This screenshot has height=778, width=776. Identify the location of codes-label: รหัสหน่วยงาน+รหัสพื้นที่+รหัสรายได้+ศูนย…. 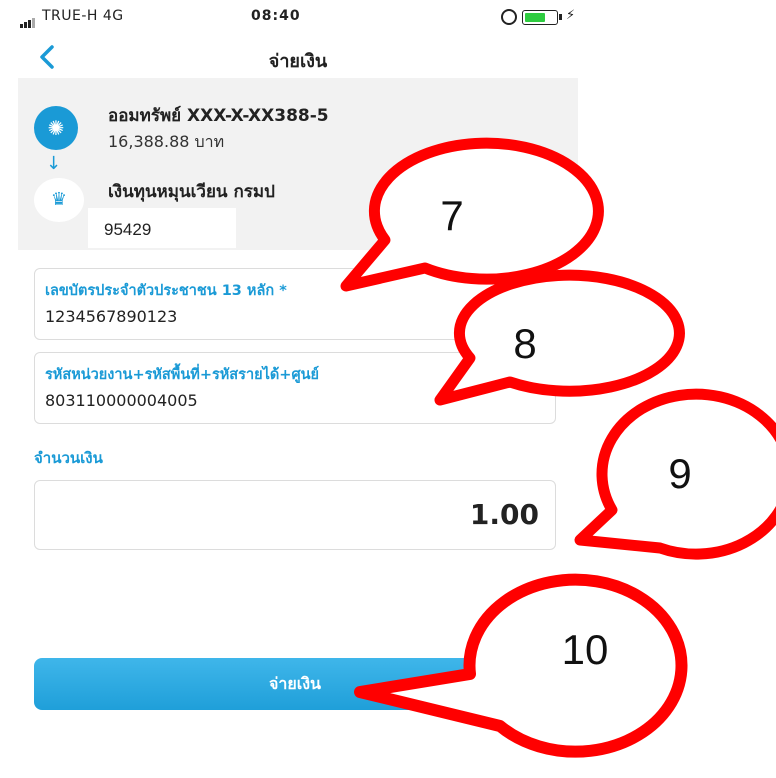
(182, 375).